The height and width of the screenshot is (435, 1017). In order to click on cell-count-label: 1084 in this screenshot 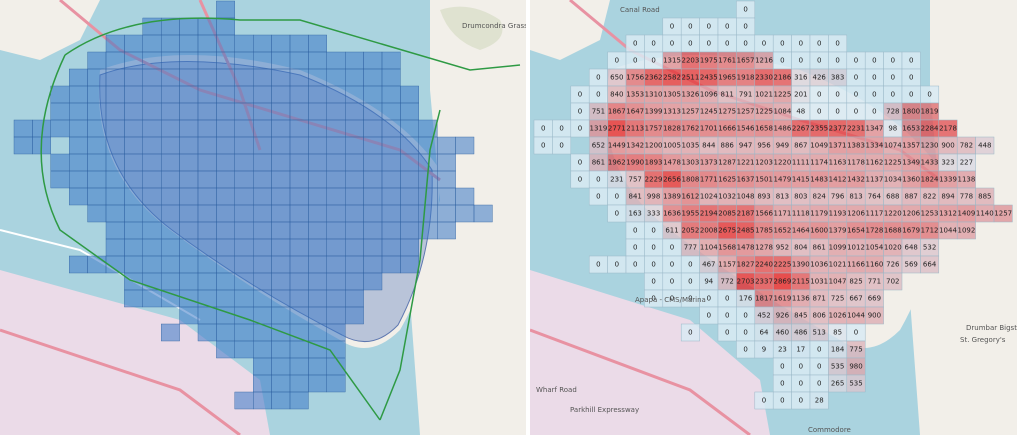, I will do `click(782, 112)`.